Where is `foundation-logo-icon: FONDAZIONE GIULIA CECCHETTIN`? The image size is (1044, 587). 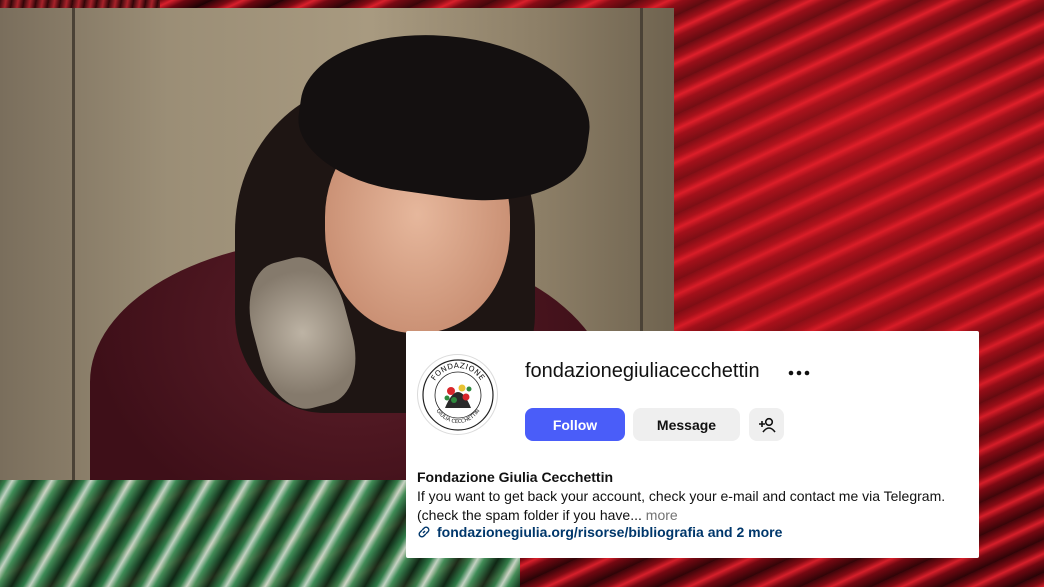 foundation-logo-icon: FONDAZIONE GIULIA CECCHETTIN is located at coordinates (457, 394).